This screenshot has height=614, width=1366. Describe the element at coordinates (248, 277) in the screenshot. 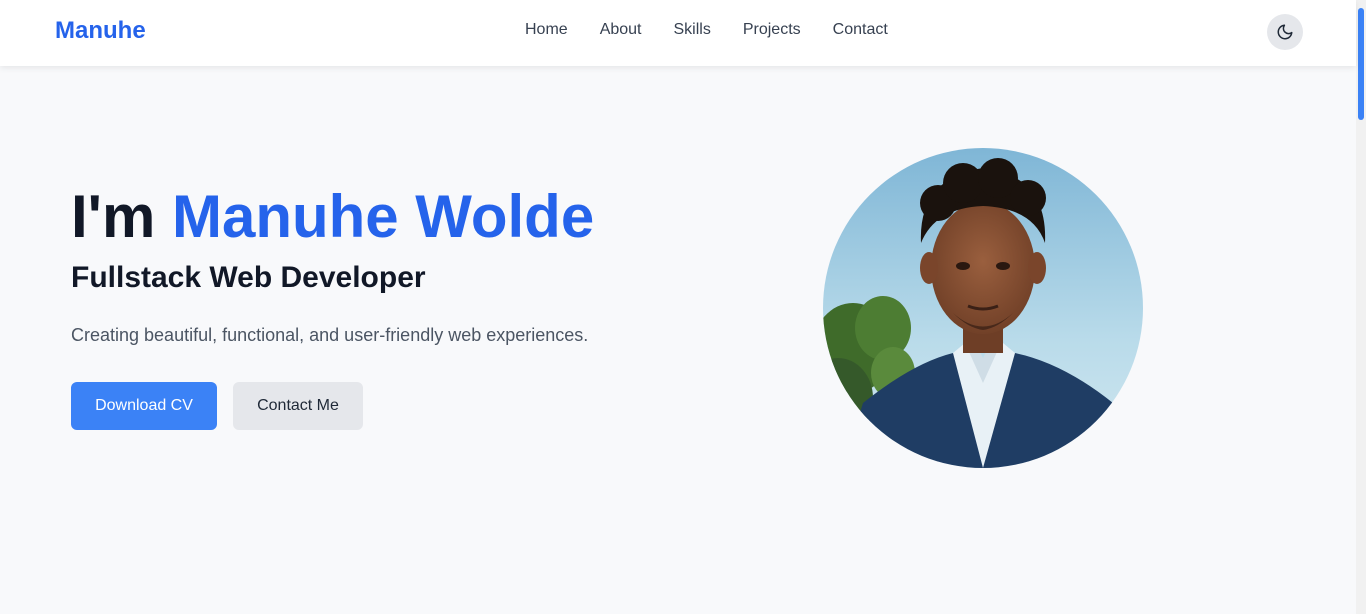

I see `hero-subtitle: Fullstack Web Developer` at that location.